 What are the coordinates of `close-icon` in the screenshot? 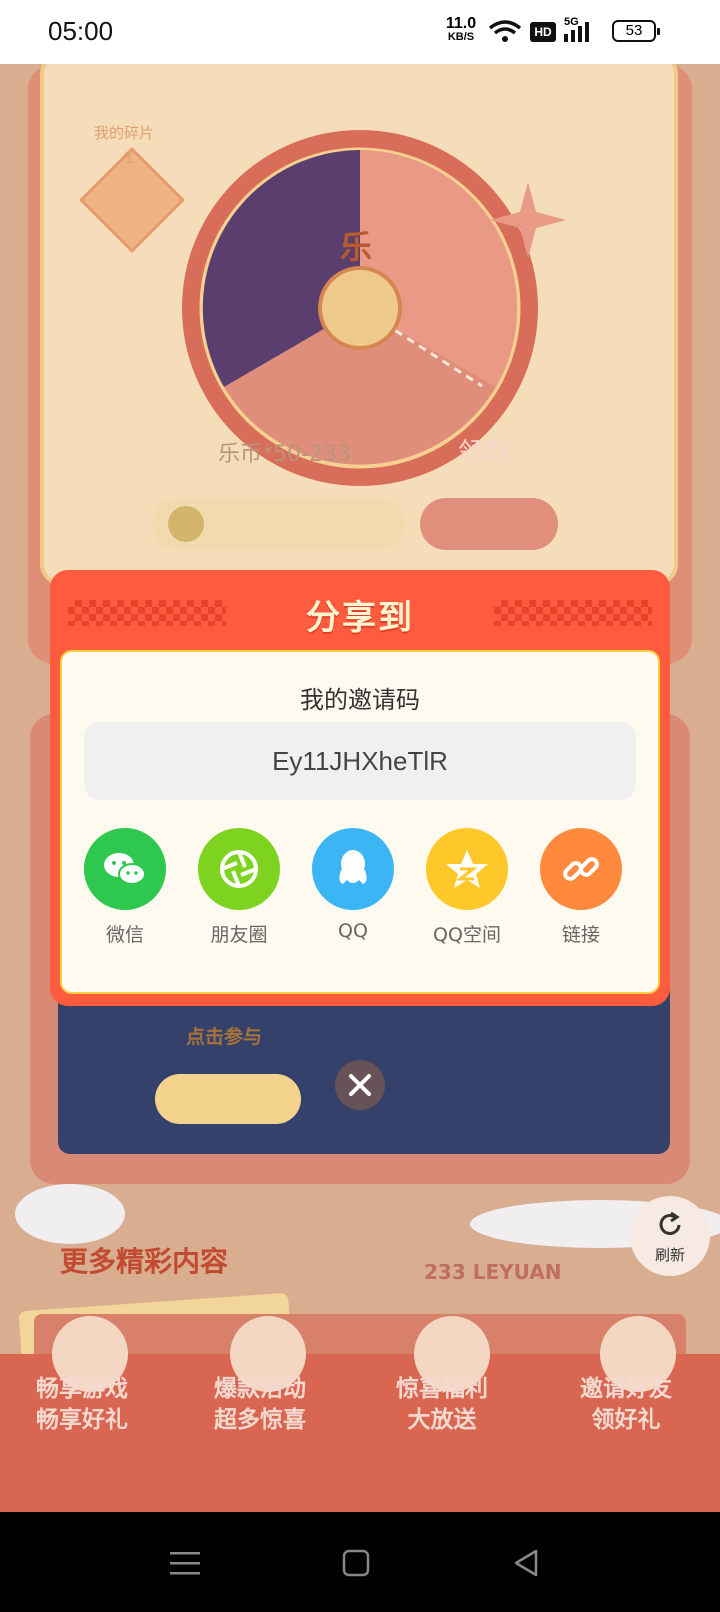 It's located at (360, 1085).